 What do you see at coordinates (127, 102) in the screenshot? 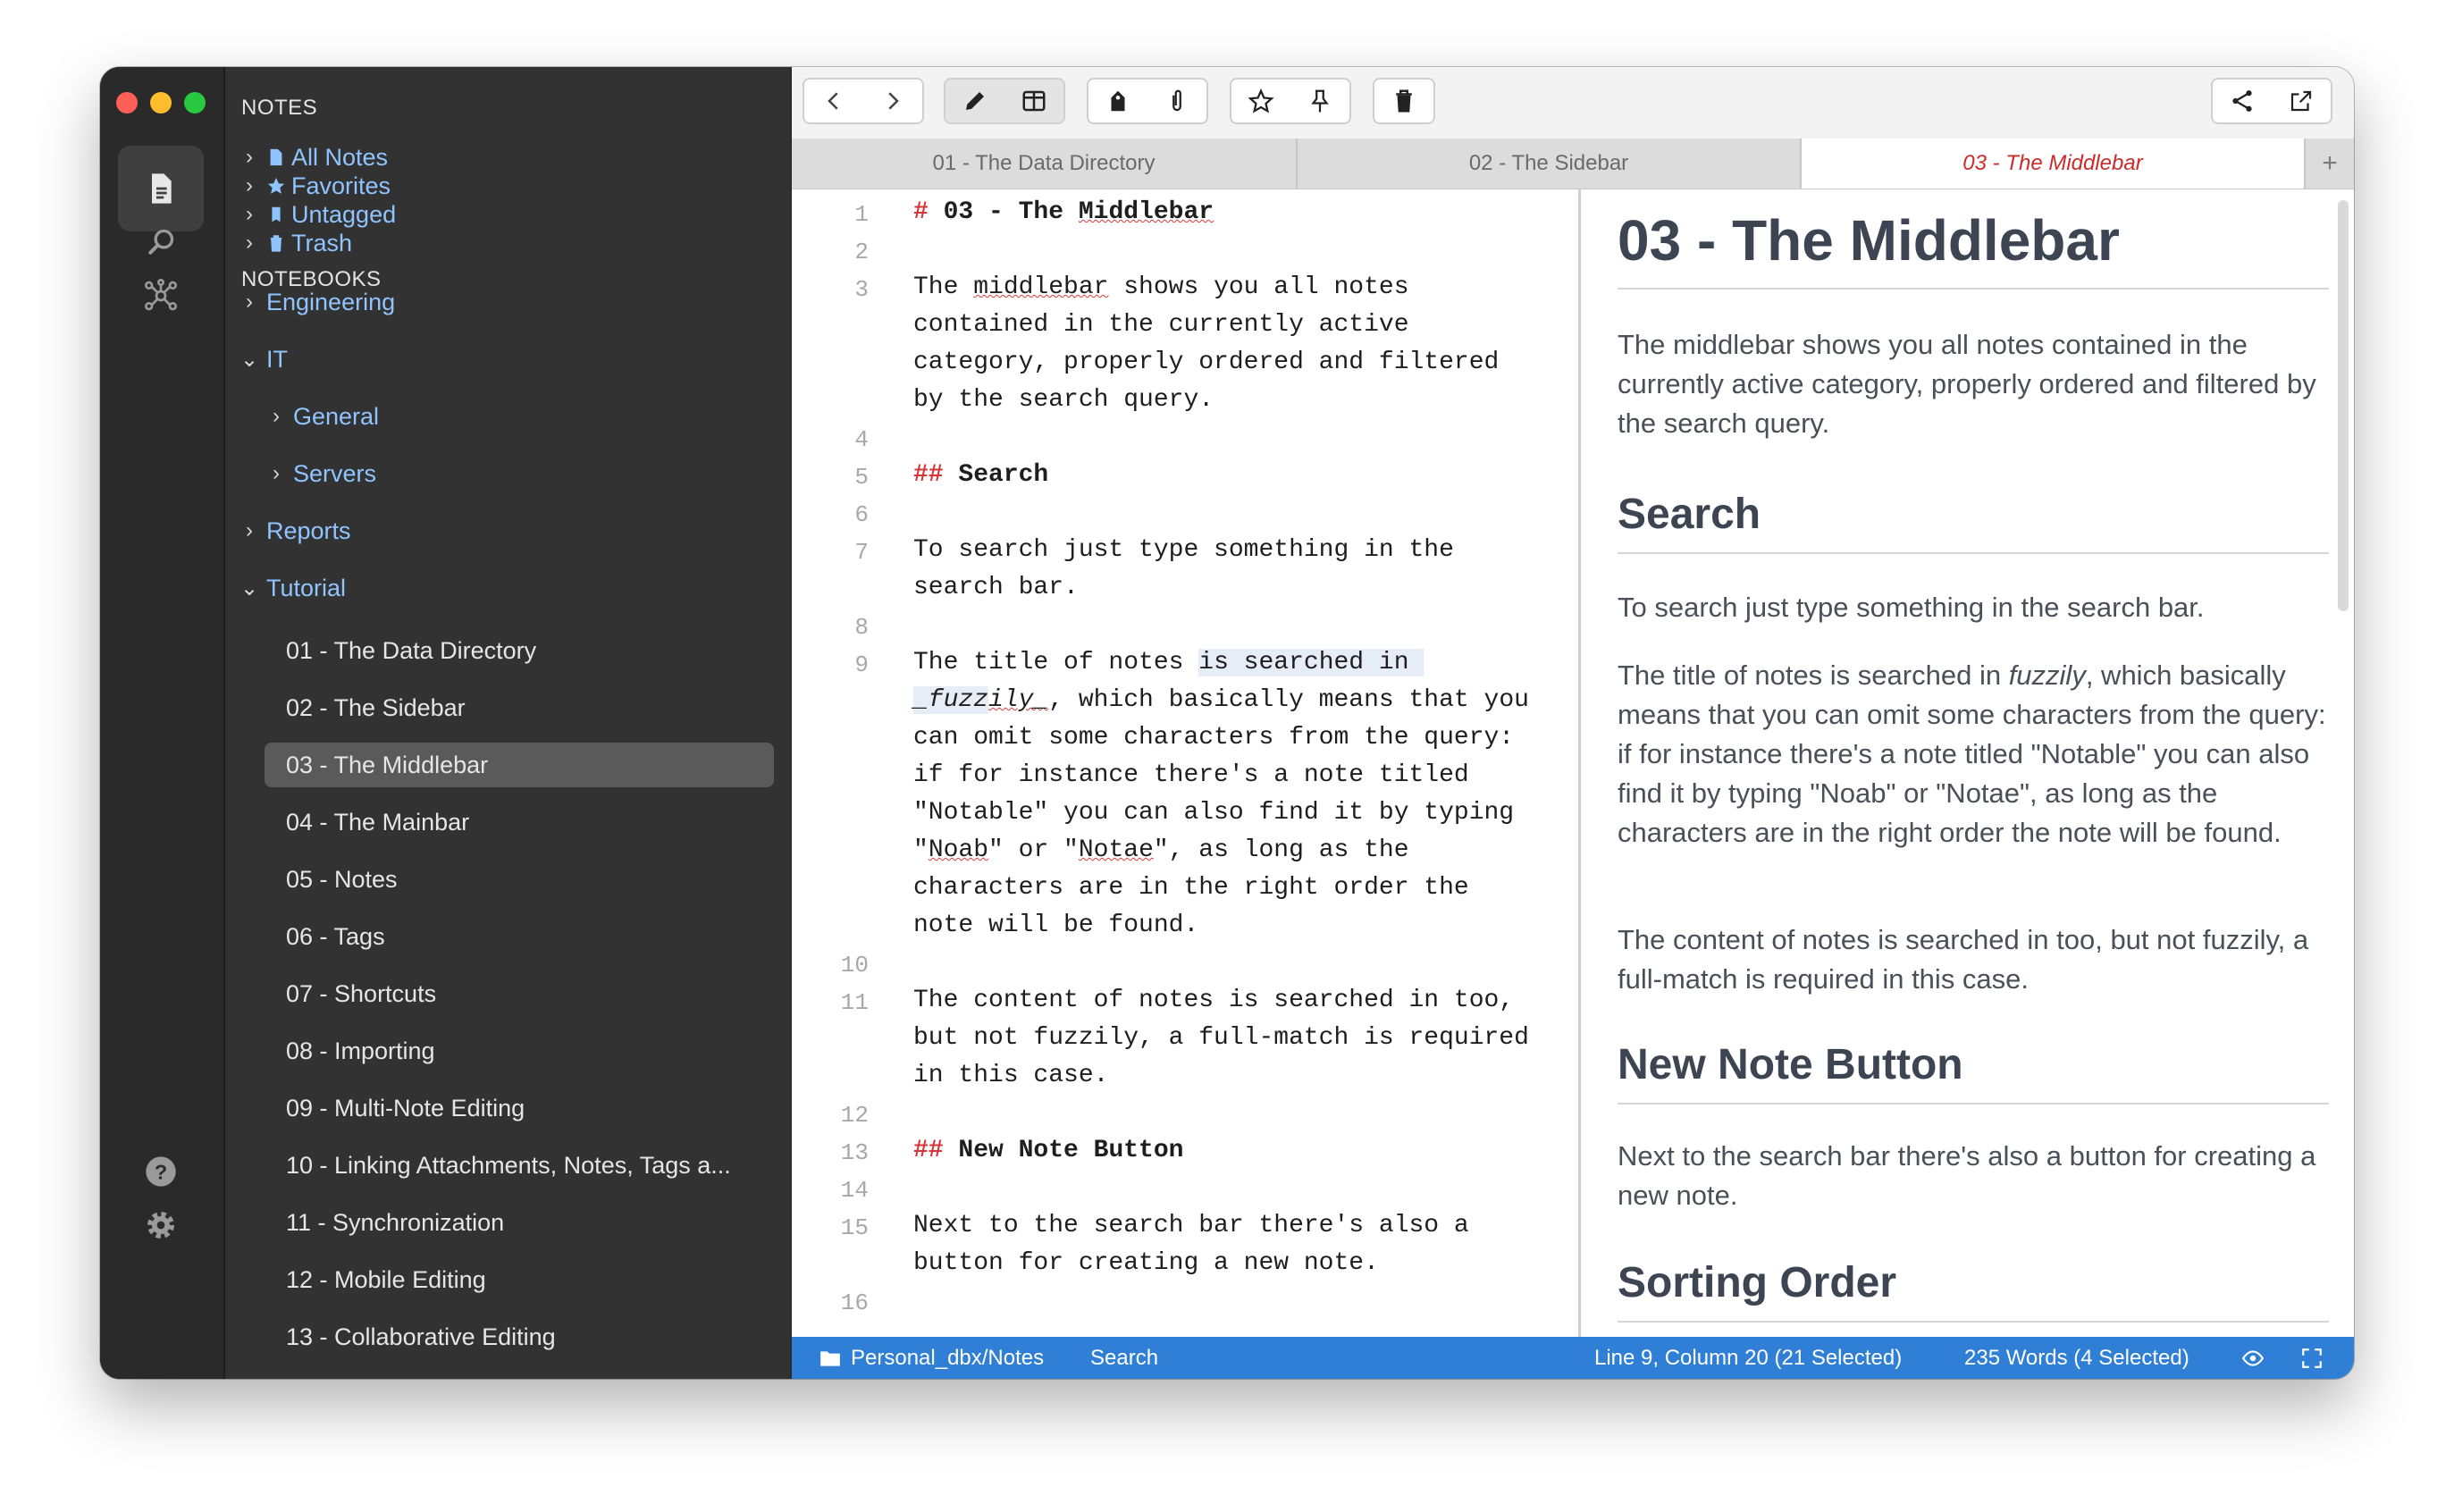
I see `close-window-button` at bounding box center [127, 102].